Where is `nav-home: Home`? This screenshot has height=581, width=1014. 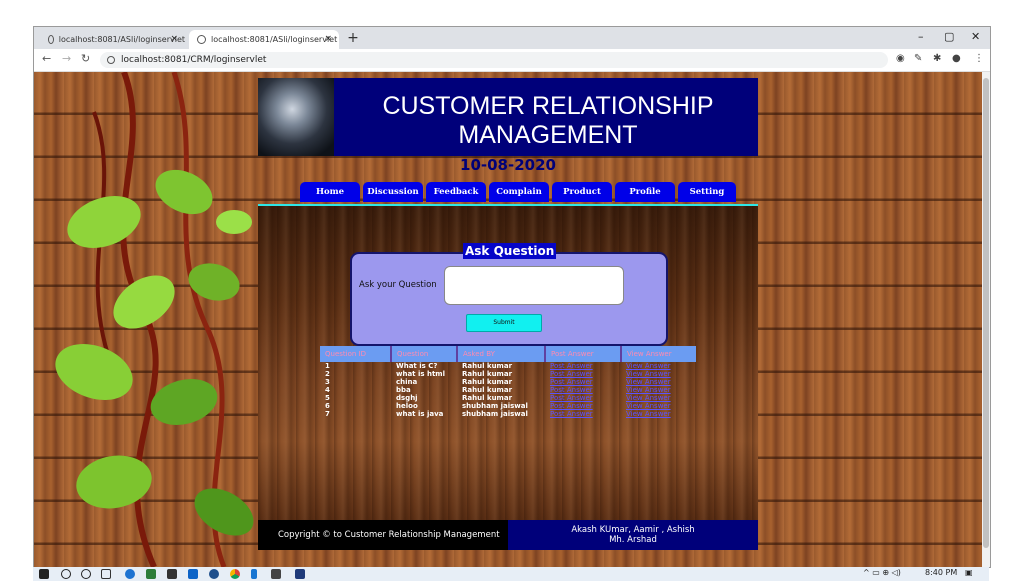 nav-home: Home is located at coordinates (330, 192).